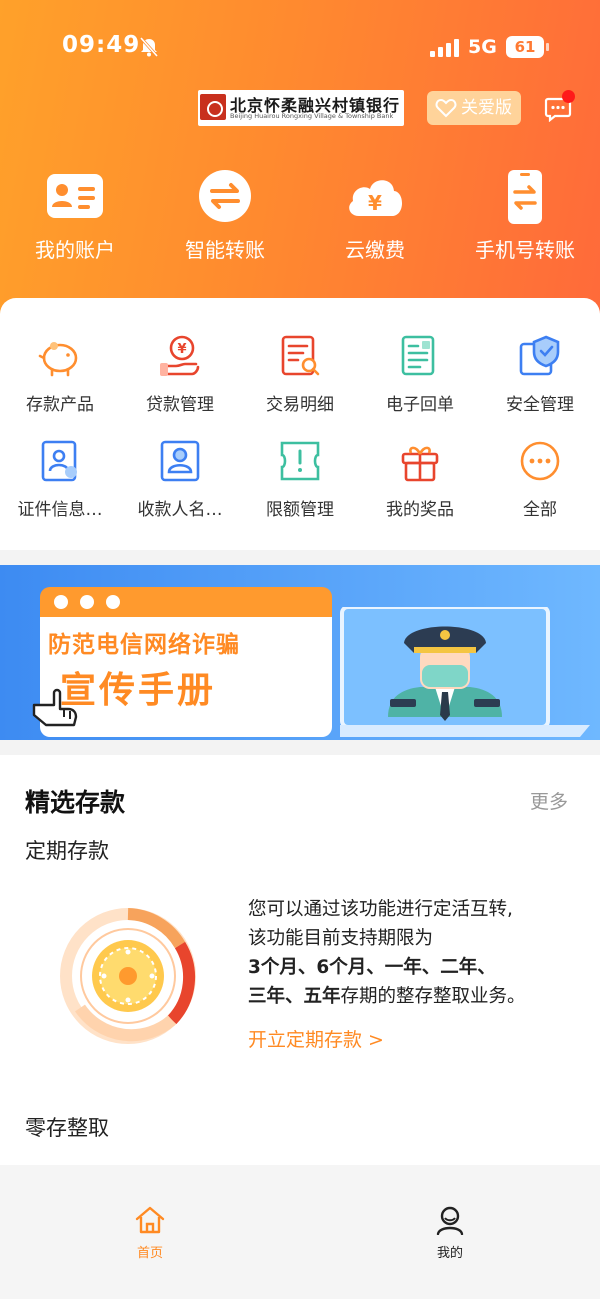  What do you see at coordinates (486, 108) in the screenshot?
I see `care-mode-label: 关爱版` at bounding box center [486, 108].